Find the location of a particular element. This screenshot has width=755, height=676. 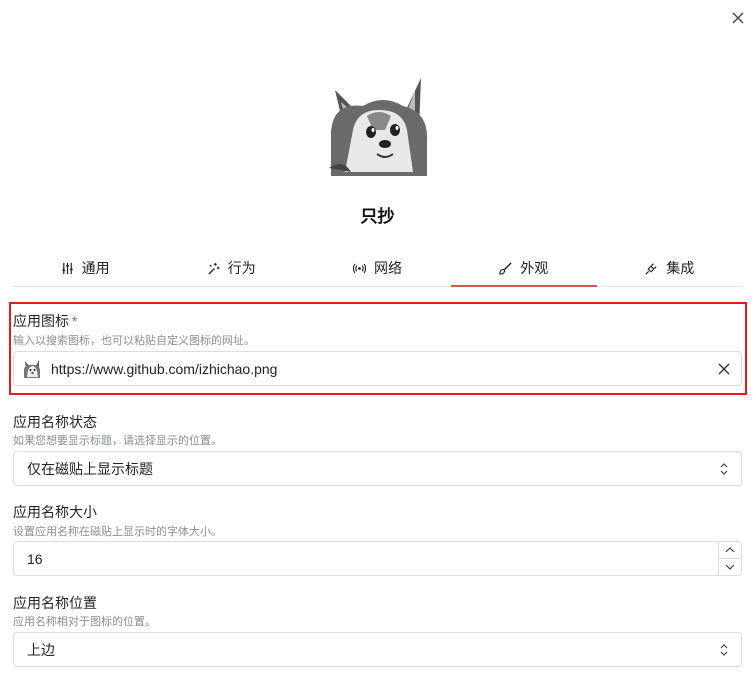

broadcast-icon is located at coordinates (359, 268).